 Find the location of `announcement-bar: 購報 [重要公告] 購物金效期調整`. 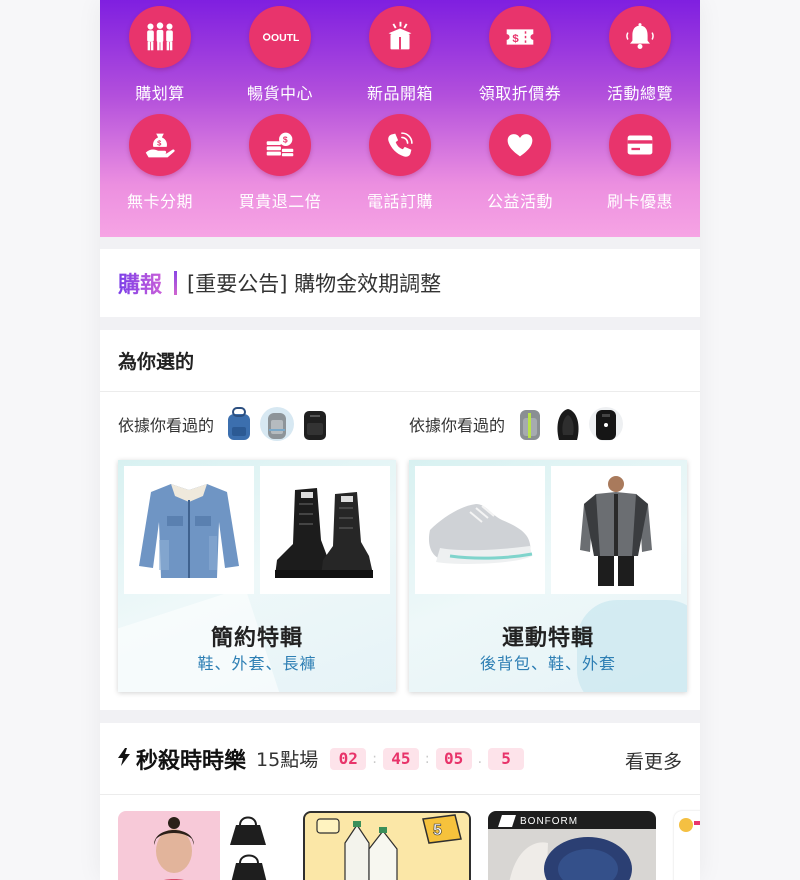

announcement-bar: 購報 [重要公告] 購物金效期調整 is located at coordinates (400, 283).